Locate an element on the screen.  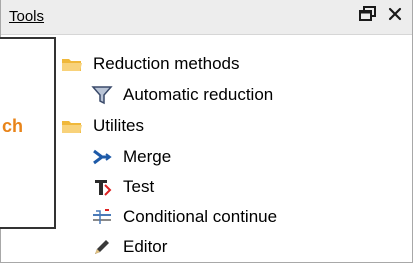
tree-item-label: Automatic reduction is located at coordinates (198, 94).